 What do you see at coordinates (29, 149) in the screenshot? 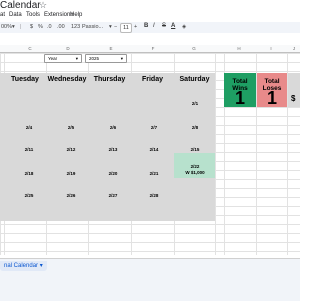
I see `date-cell: 2/11` at bounding box center [29, 149].